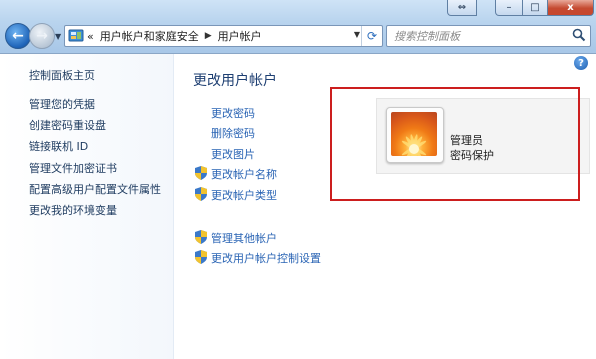  Describe the element at coordinates (62, 104) in the screenshot. I see `sidebar-item-manage-credentials: 管理您的凭据` at that location.